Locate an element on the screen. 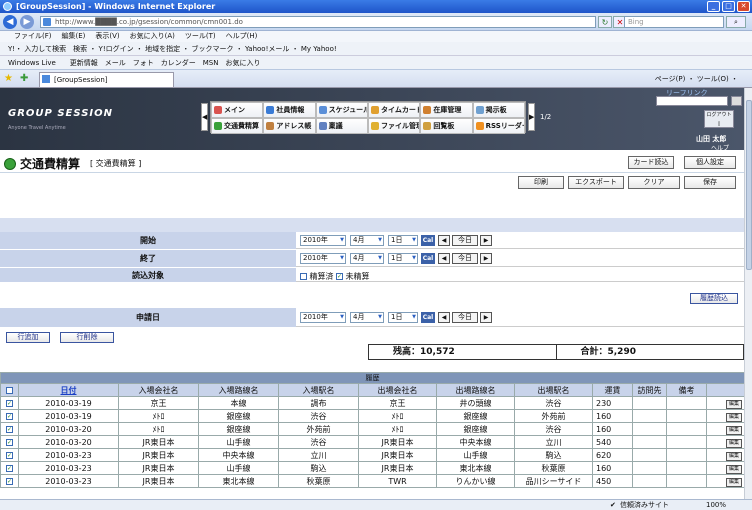 The image size is (752, 510). start-prev-day-button: ◀ is located at coordinates (444, 240).